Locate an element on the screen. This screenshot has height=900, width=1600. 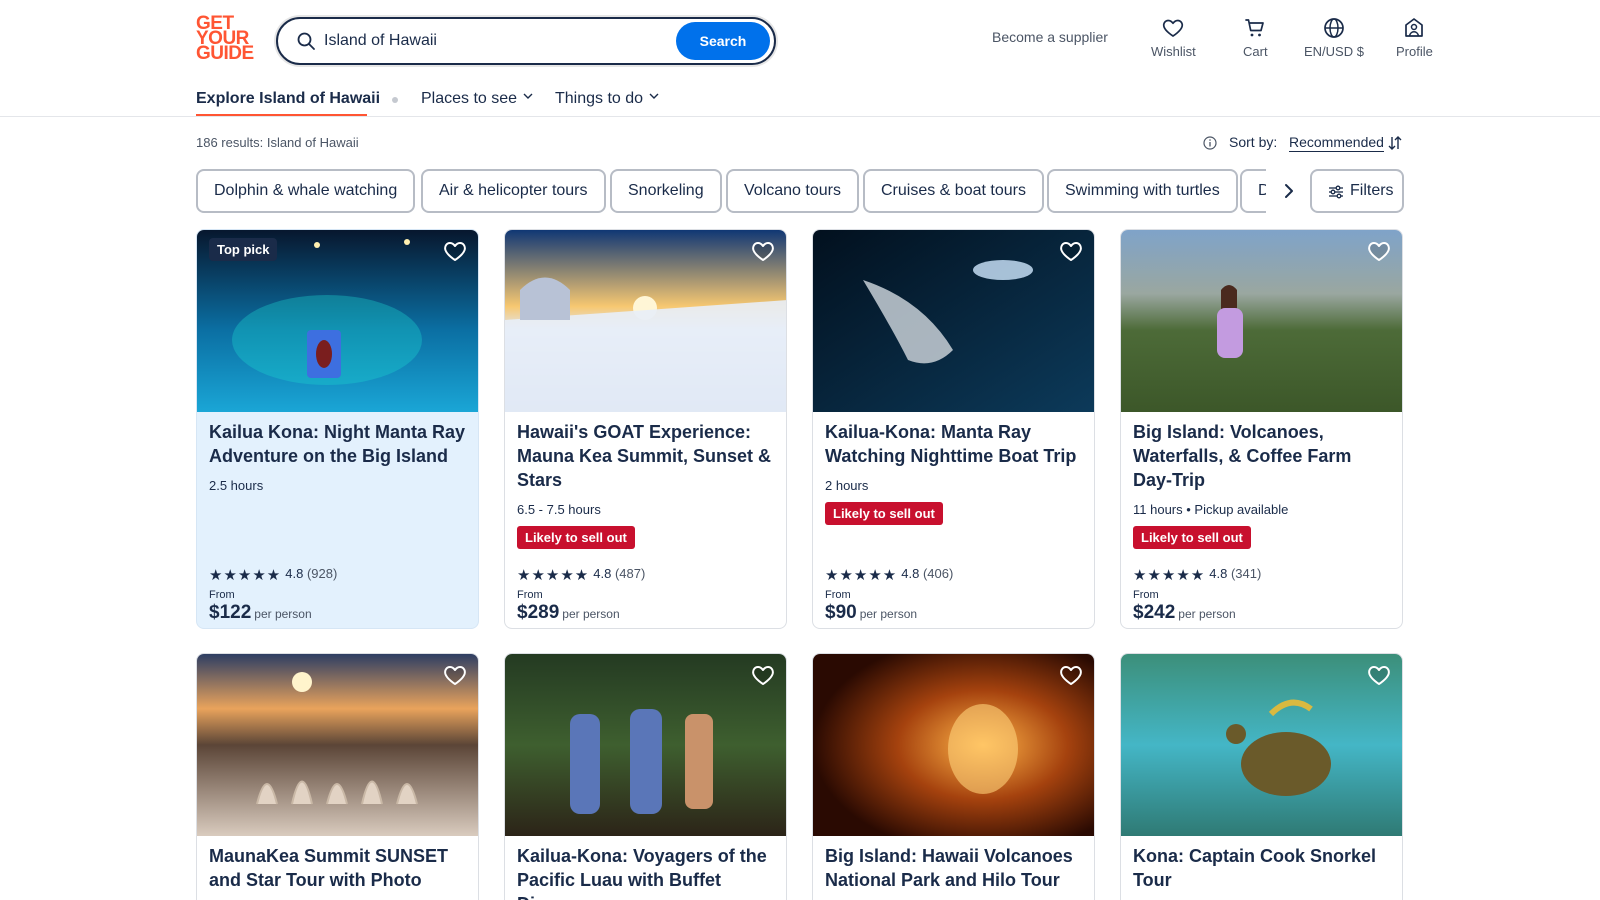
sort-label: Sort by: is located at coordinates (1253, 142).